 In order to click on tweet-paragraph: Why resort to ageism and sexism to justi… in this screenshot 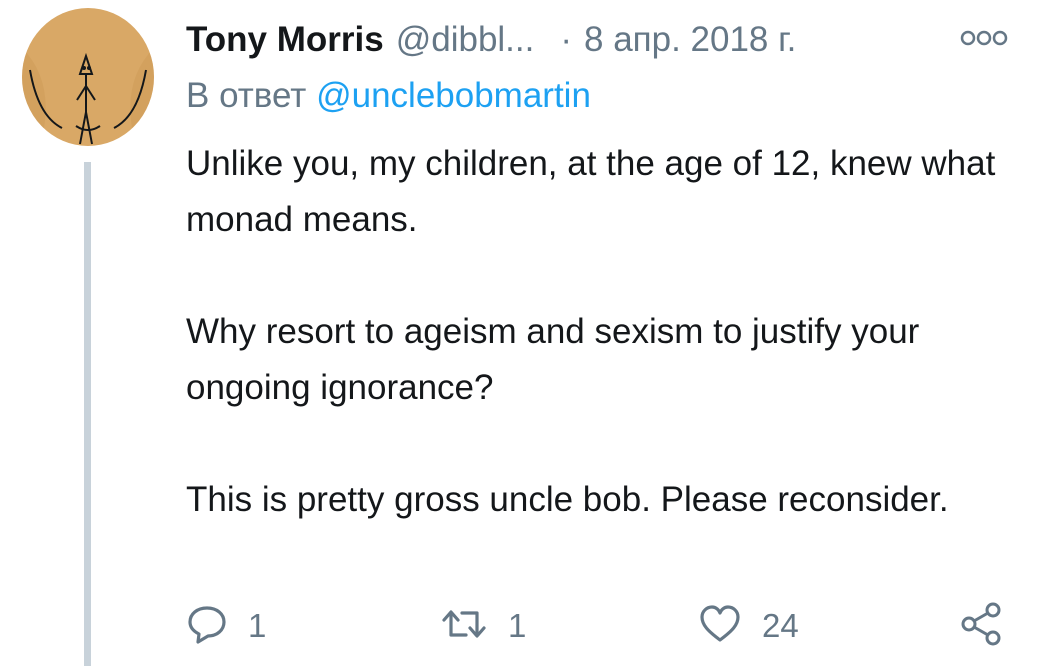, I will do `click(553, 359)`.